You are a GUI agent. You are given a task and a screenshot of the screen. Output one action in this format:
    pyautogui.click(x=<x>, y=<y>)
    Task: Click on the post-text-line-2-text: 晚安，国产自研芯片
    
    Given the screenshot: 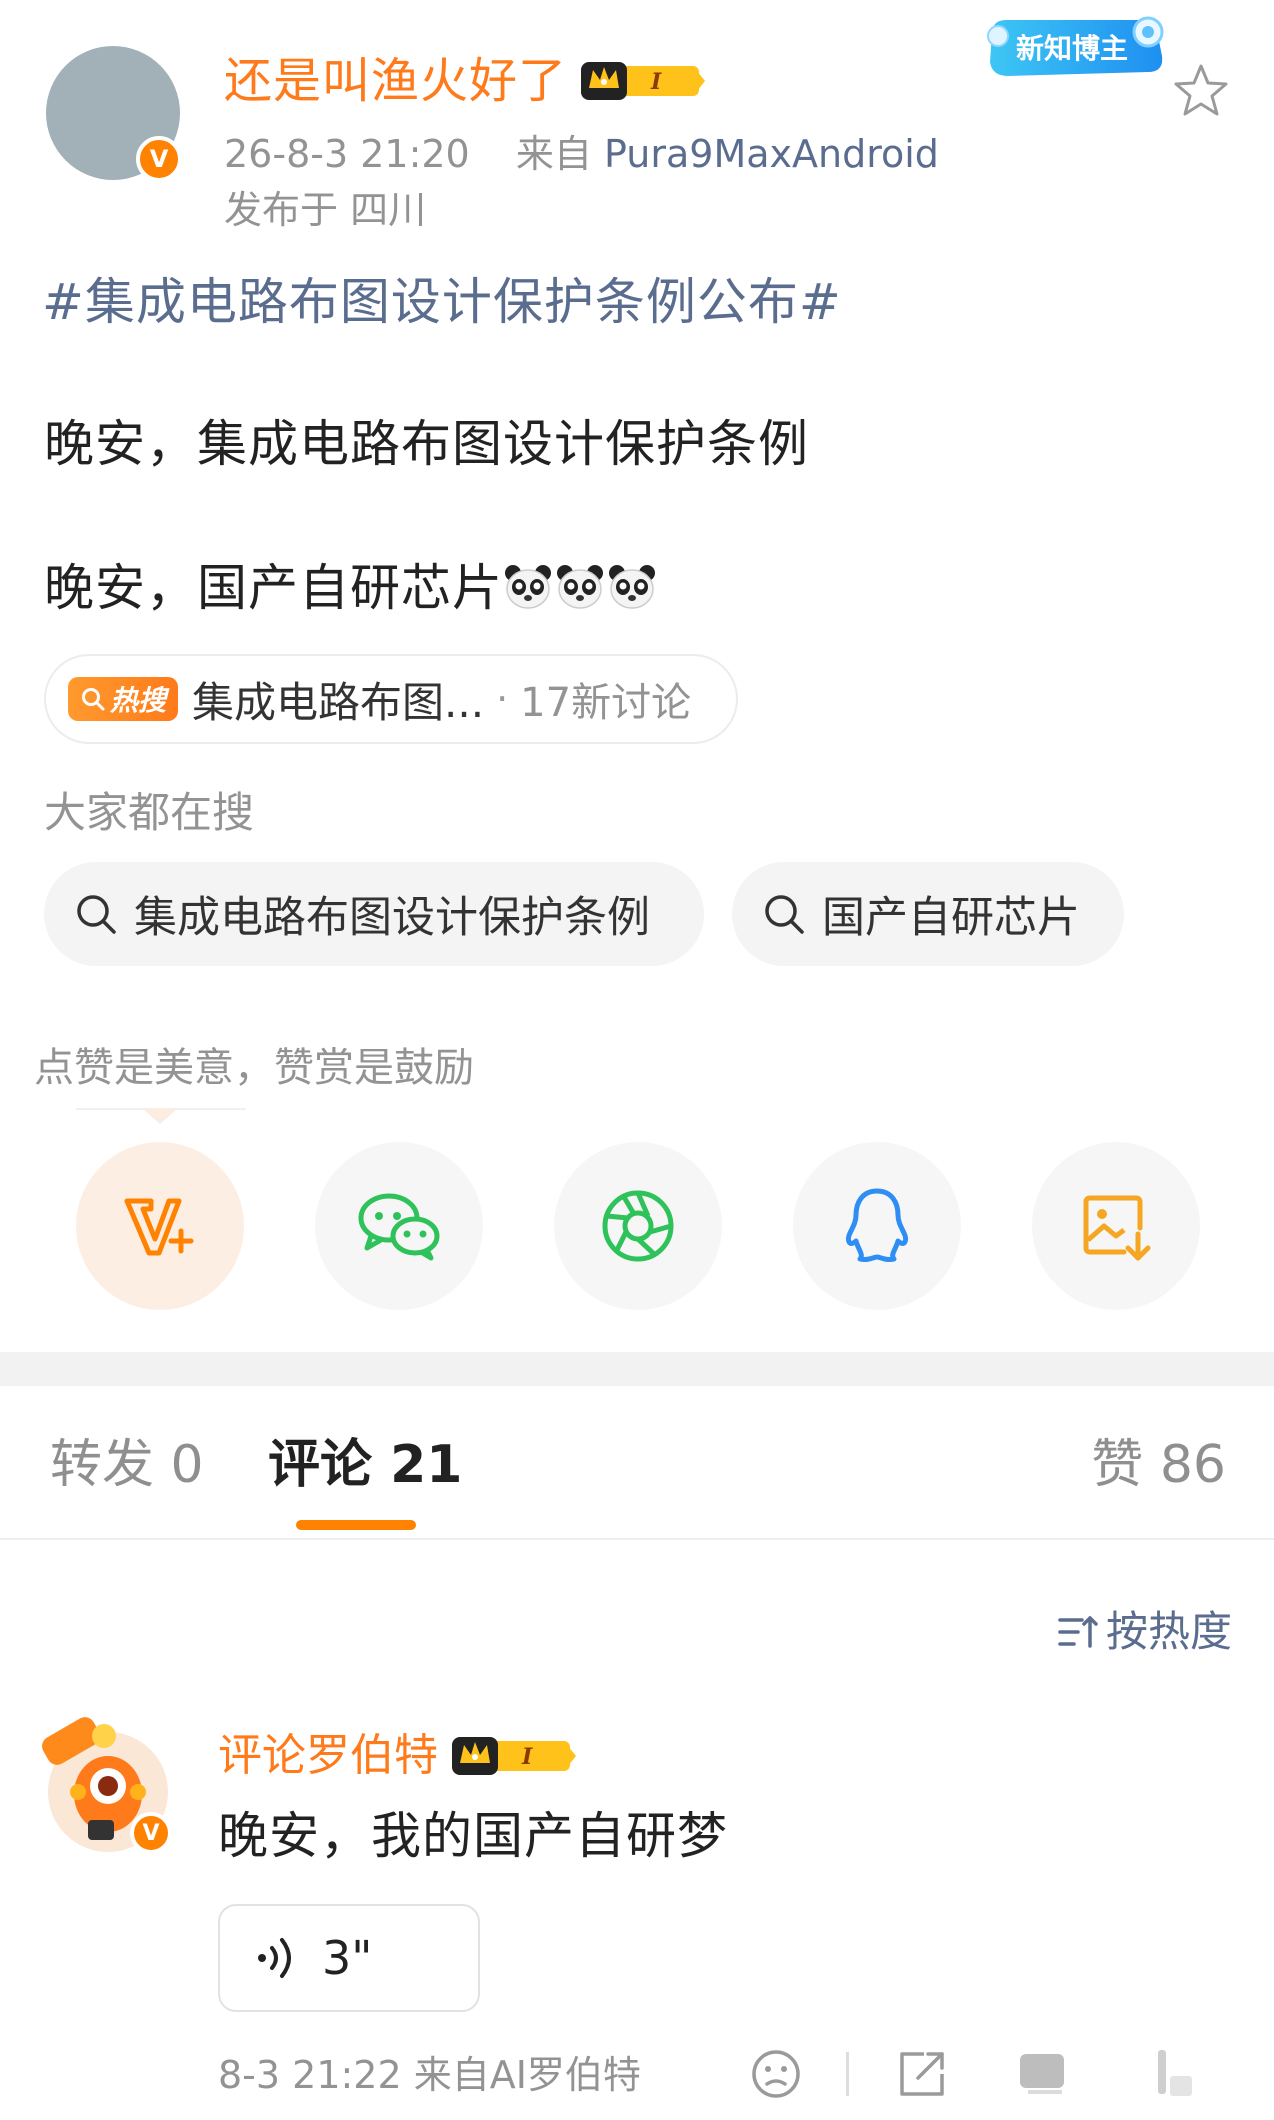 What is the action you would take?
    pyautogui.click(x=273, y=588)
    